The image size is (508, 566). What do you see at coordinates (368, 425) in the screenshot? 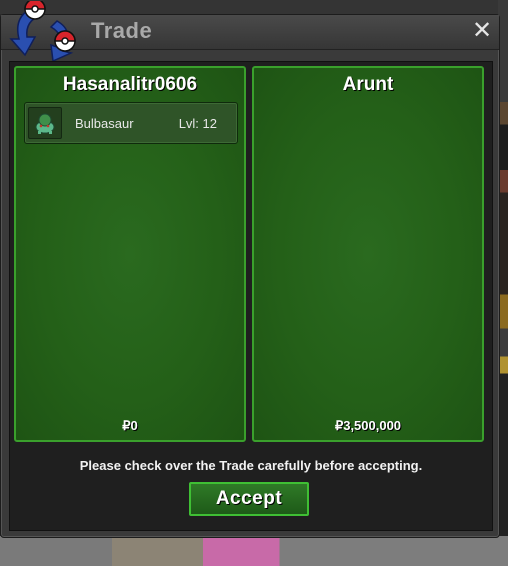
I see `partner-money: ₽3,500,000` at bounding box center [368, 425].